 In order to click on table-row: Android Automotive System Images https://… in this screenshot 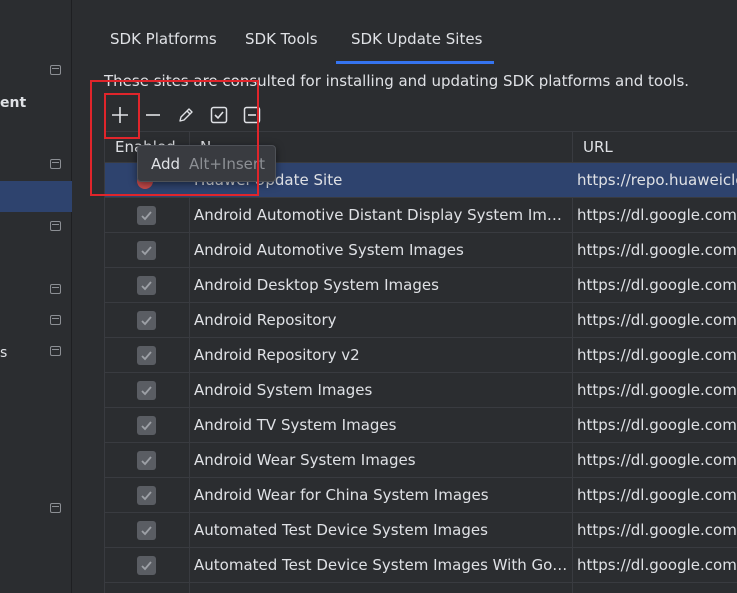, I will do `click(421, 250)`.